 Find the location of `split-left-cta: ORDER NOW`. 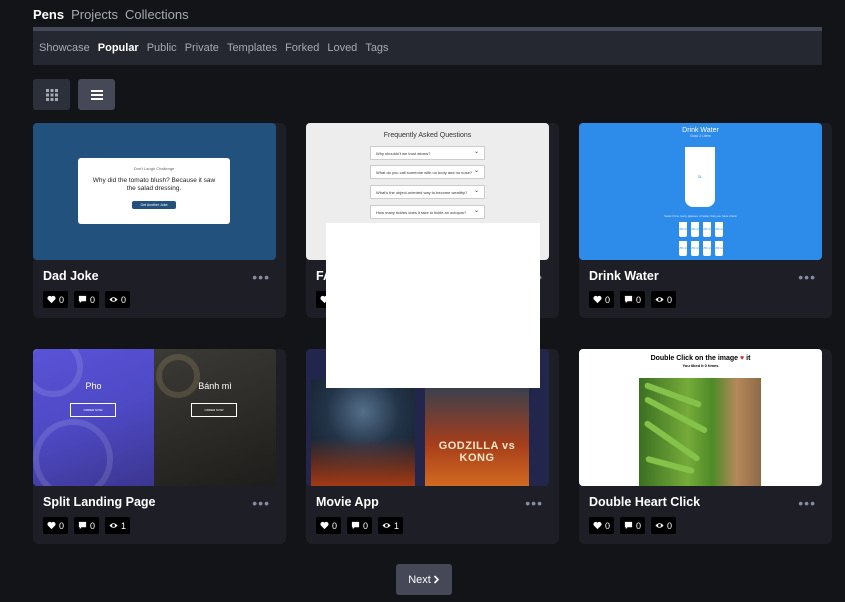

split-left-cta: ORDER NOW is located at coordinates (93, 410).